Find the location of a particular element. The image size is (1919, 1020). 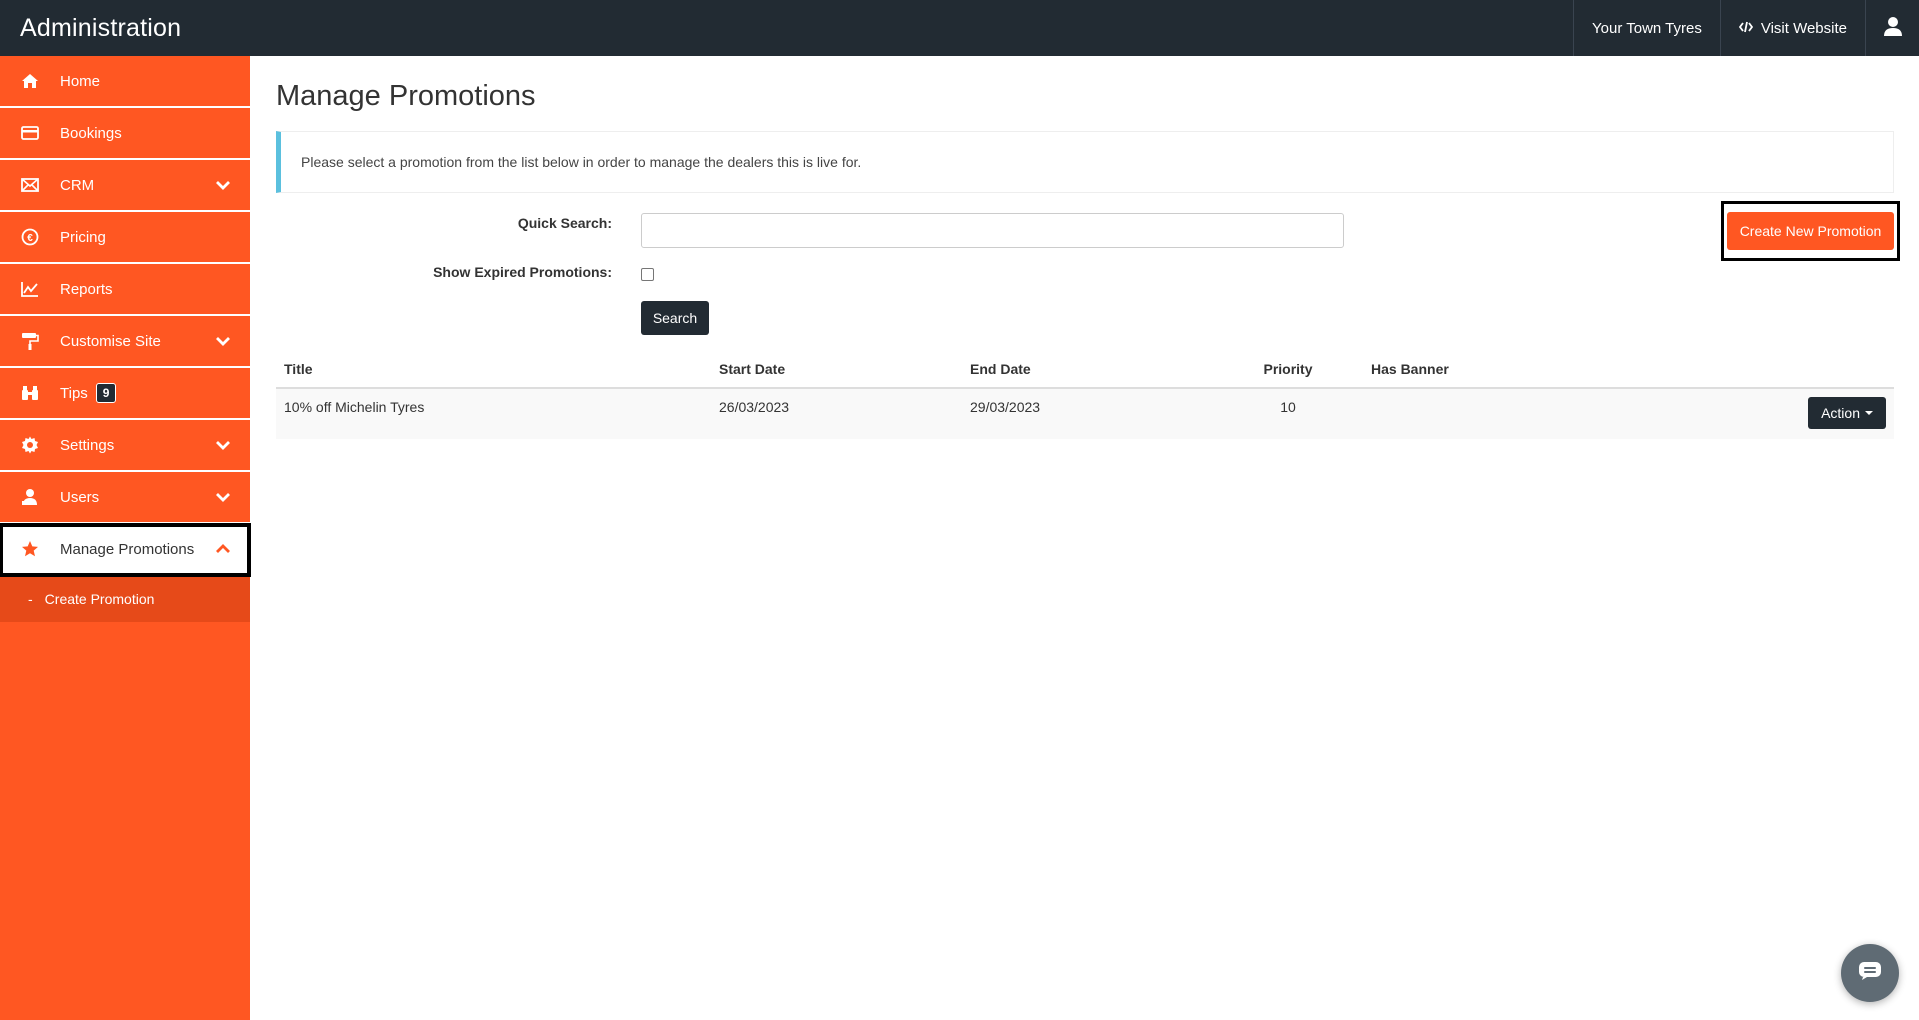

home-icon is located at coordinates (30, 81).